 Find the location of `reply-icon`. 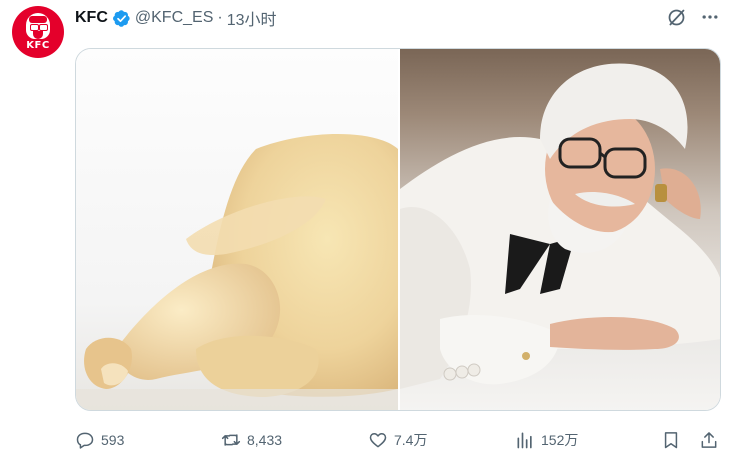

reply-icon is located at coordinates (85, 440).